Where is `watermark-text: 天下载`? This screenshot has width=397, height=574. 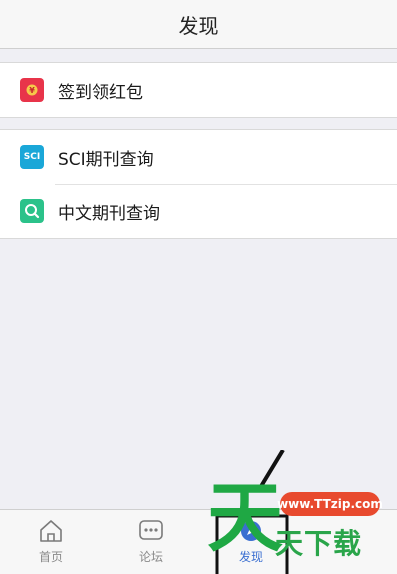 watermark-text: 天下载 is located at coordinates (319, 543).